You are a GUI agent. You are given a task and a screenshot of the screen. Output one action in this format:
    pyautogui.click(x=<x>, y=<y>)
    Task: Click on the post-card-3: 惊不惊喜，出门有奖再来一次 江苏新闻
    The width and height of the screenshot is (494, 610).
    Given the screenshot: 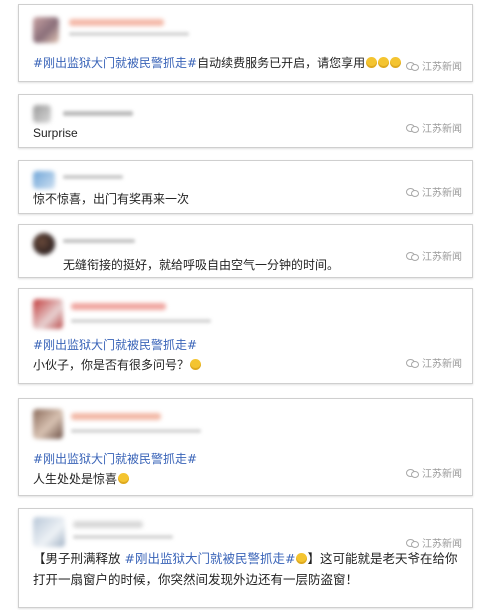 What is the action you would take?
    pyautogui.click(x=245, y=187)
    